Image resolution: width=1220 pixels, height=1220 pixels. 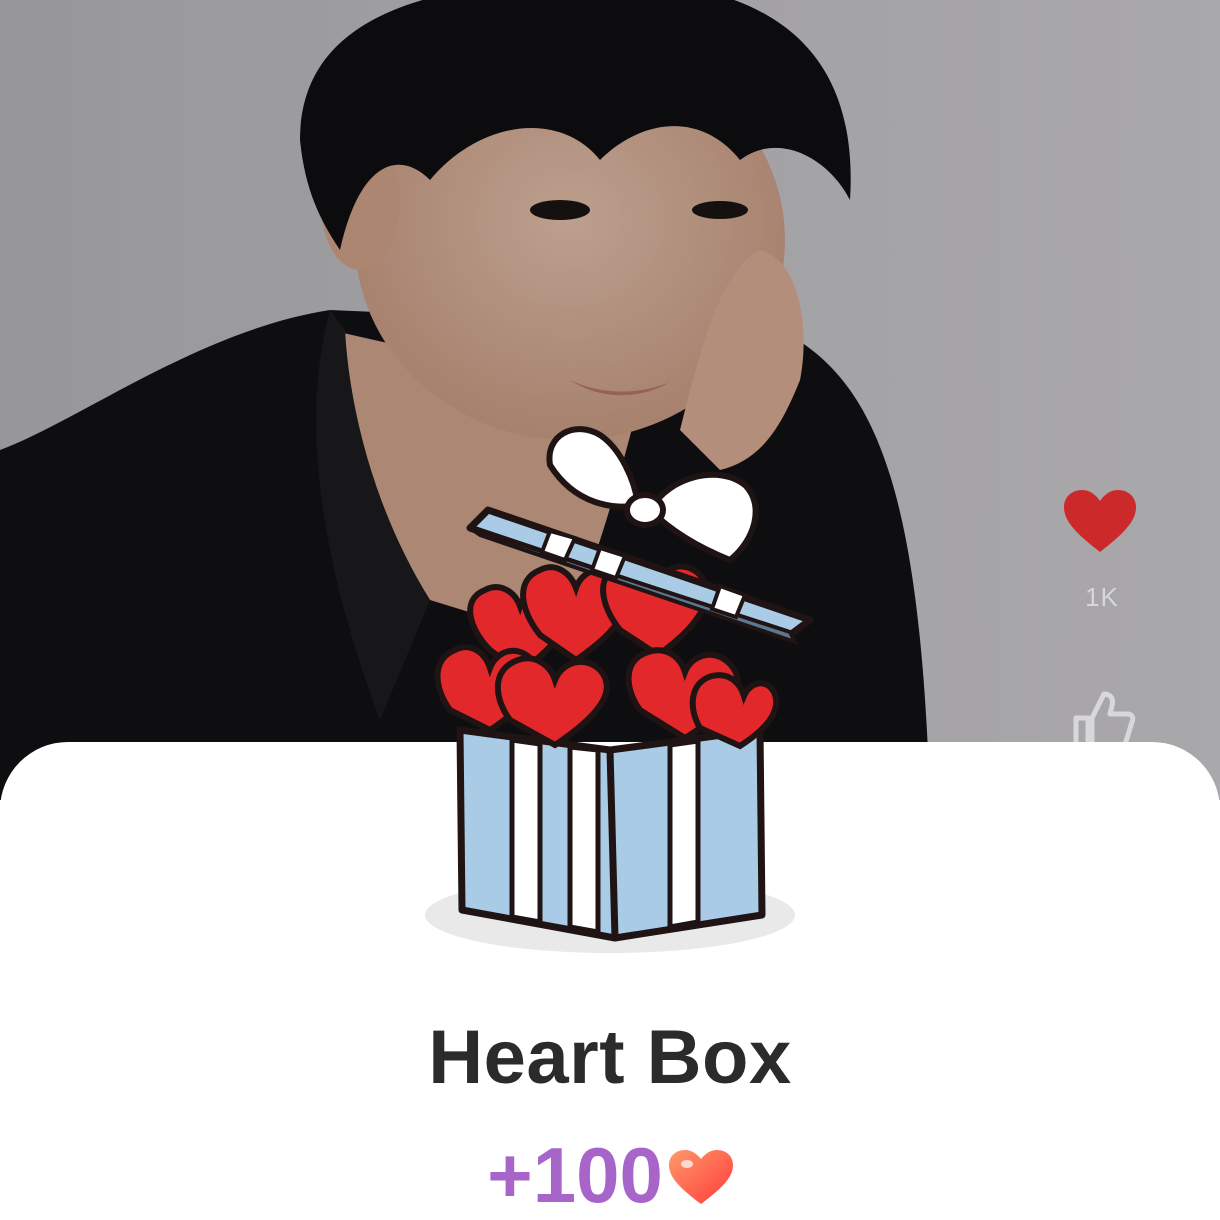 I want to click on reward-title: Heart Box, so click(x=610, y=1057).